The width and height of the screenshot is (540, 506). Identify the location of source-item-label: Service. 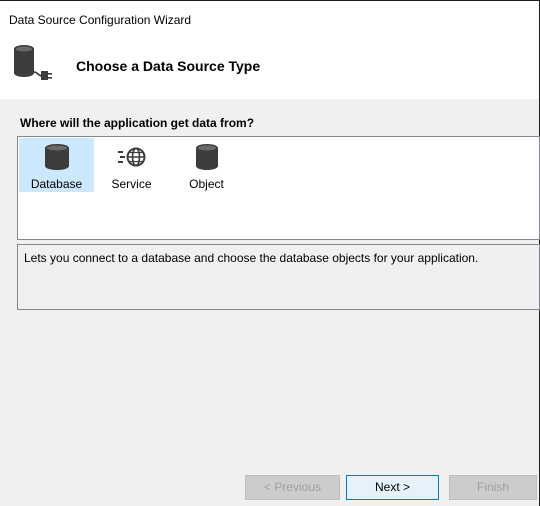
(131, 184).